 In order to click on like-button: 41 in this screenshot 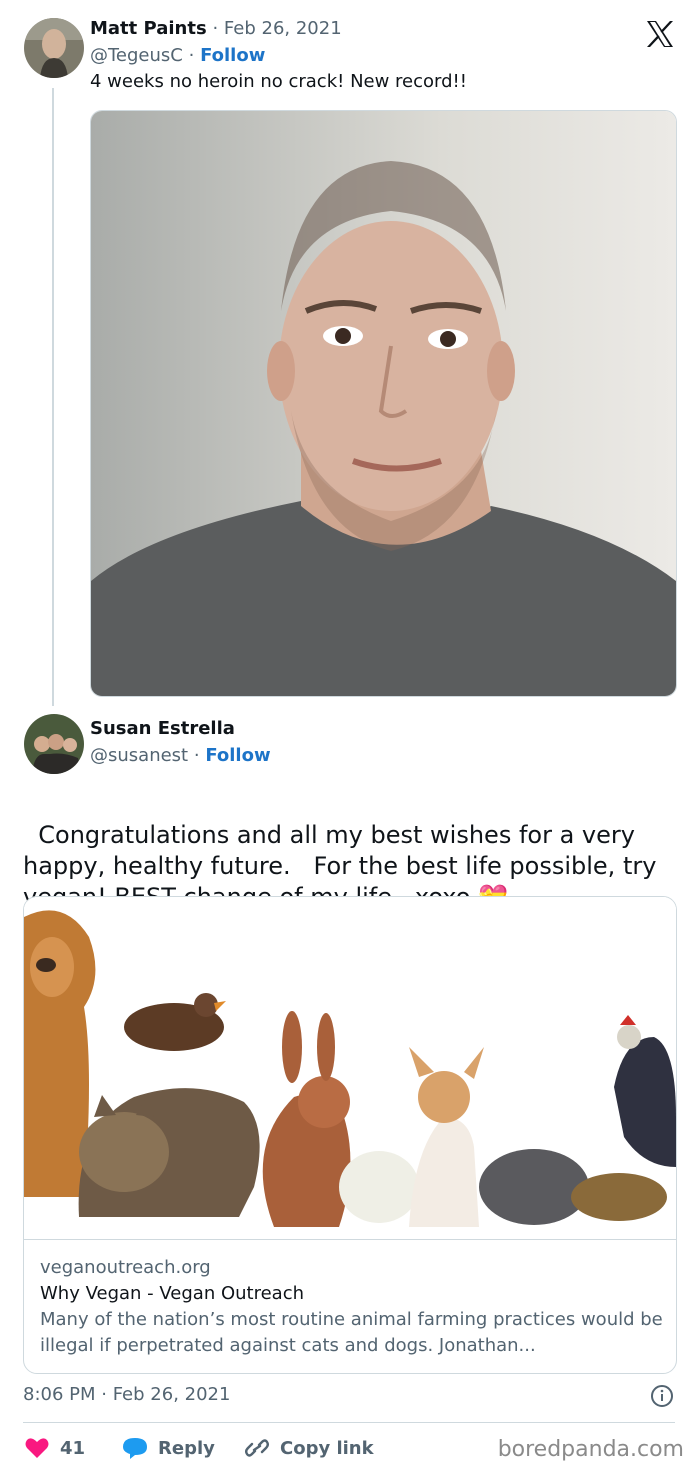, I will do `click(54, 1448)`.